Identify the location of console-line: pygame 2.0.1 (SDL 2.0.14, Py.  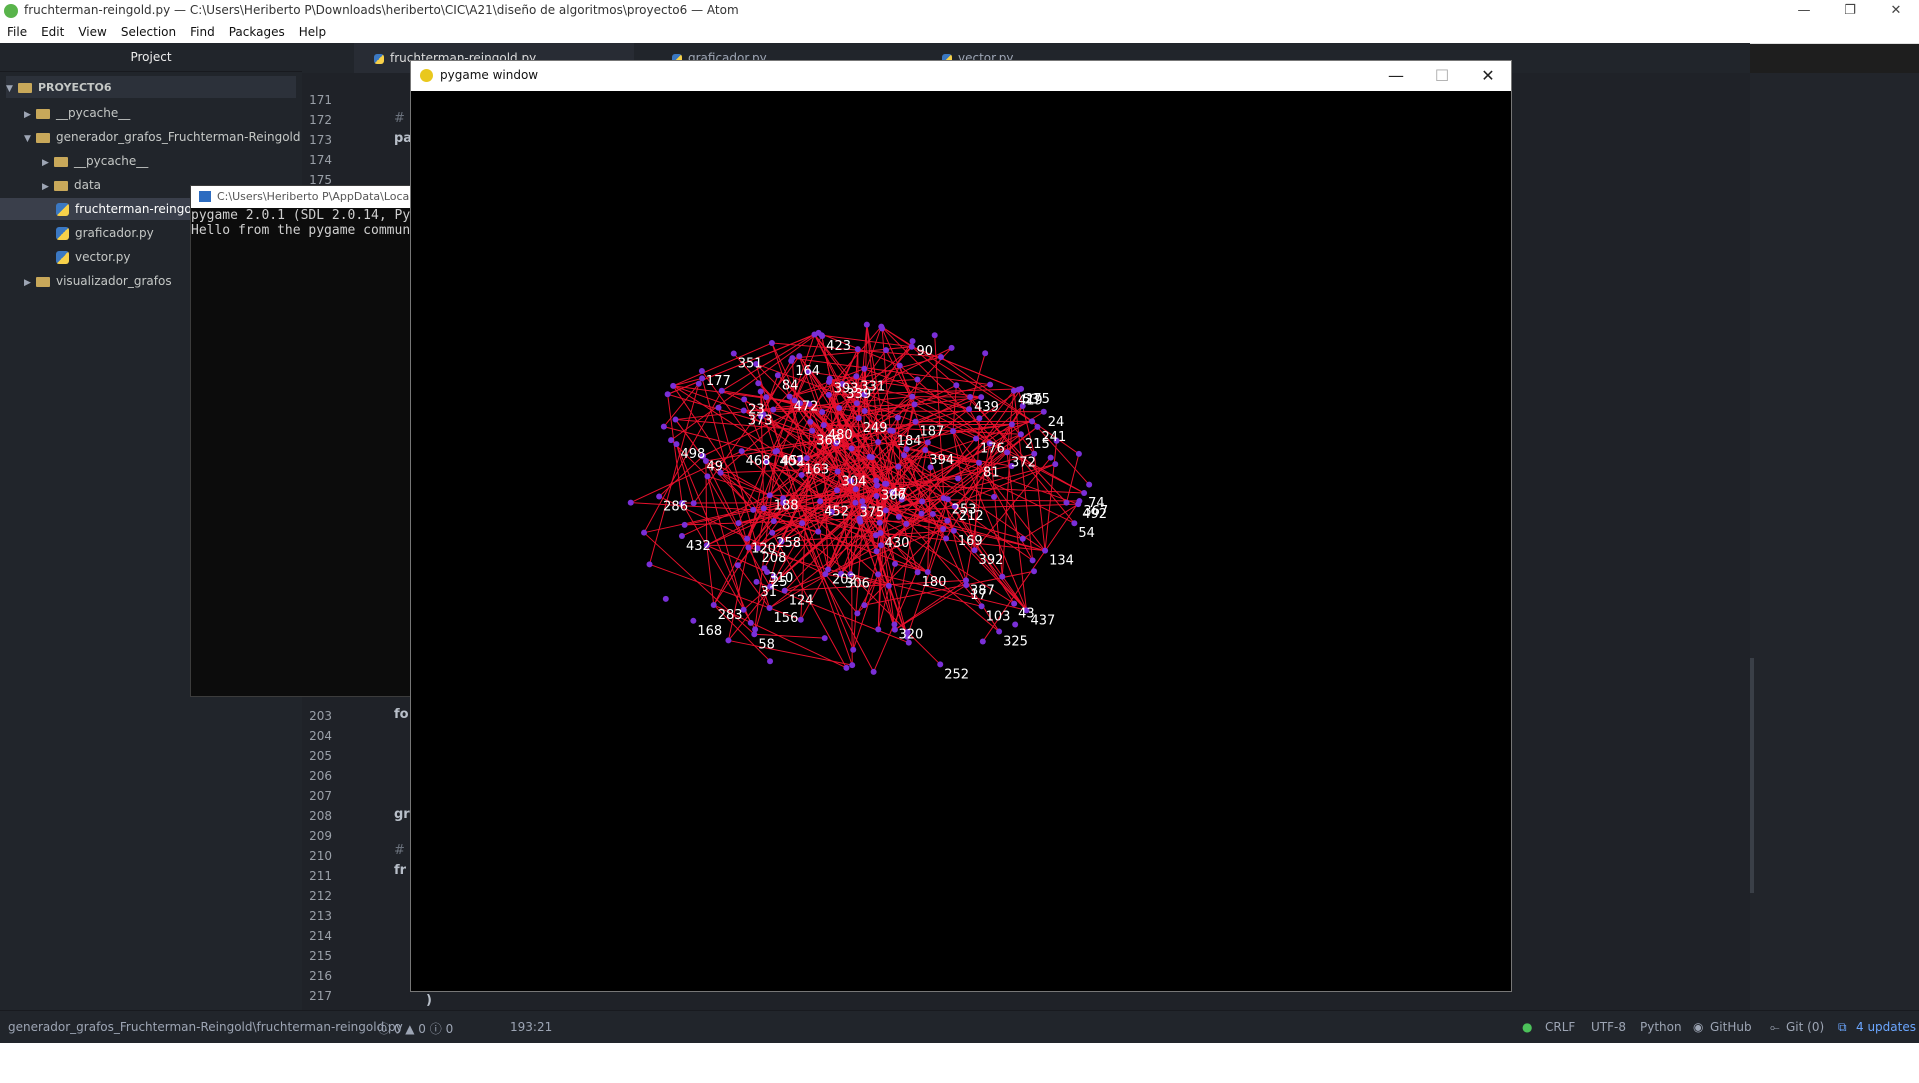
(301, 215).